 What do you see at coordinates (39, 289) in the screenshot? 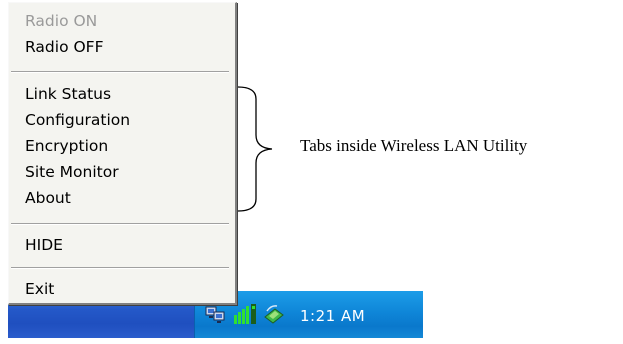
I see `menu-item-exit: Exit` at bounding box center [39, 289].